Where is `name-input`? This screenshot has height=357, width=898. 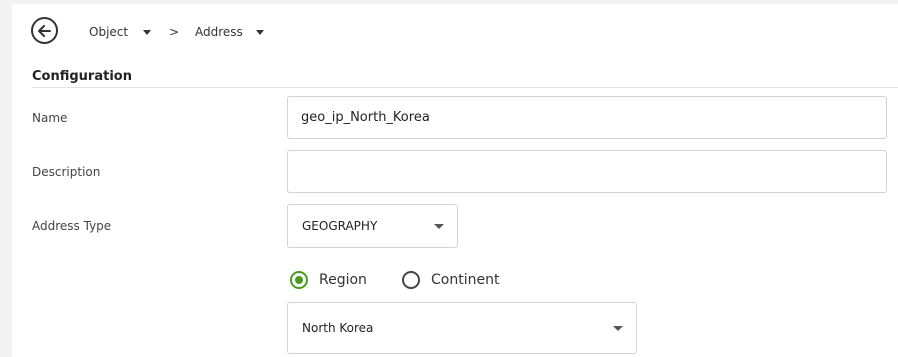 name-input is located at coordinates (587, 117).